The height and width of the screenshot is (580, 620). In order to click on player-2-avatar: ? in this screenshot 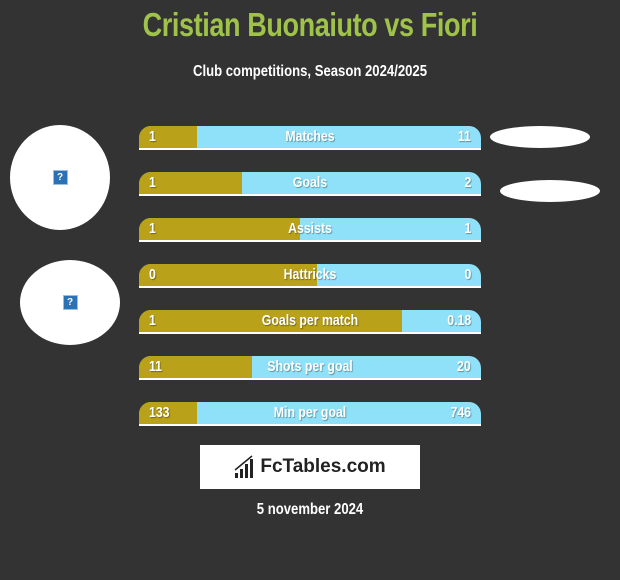, I will do `click(70, 302)`.